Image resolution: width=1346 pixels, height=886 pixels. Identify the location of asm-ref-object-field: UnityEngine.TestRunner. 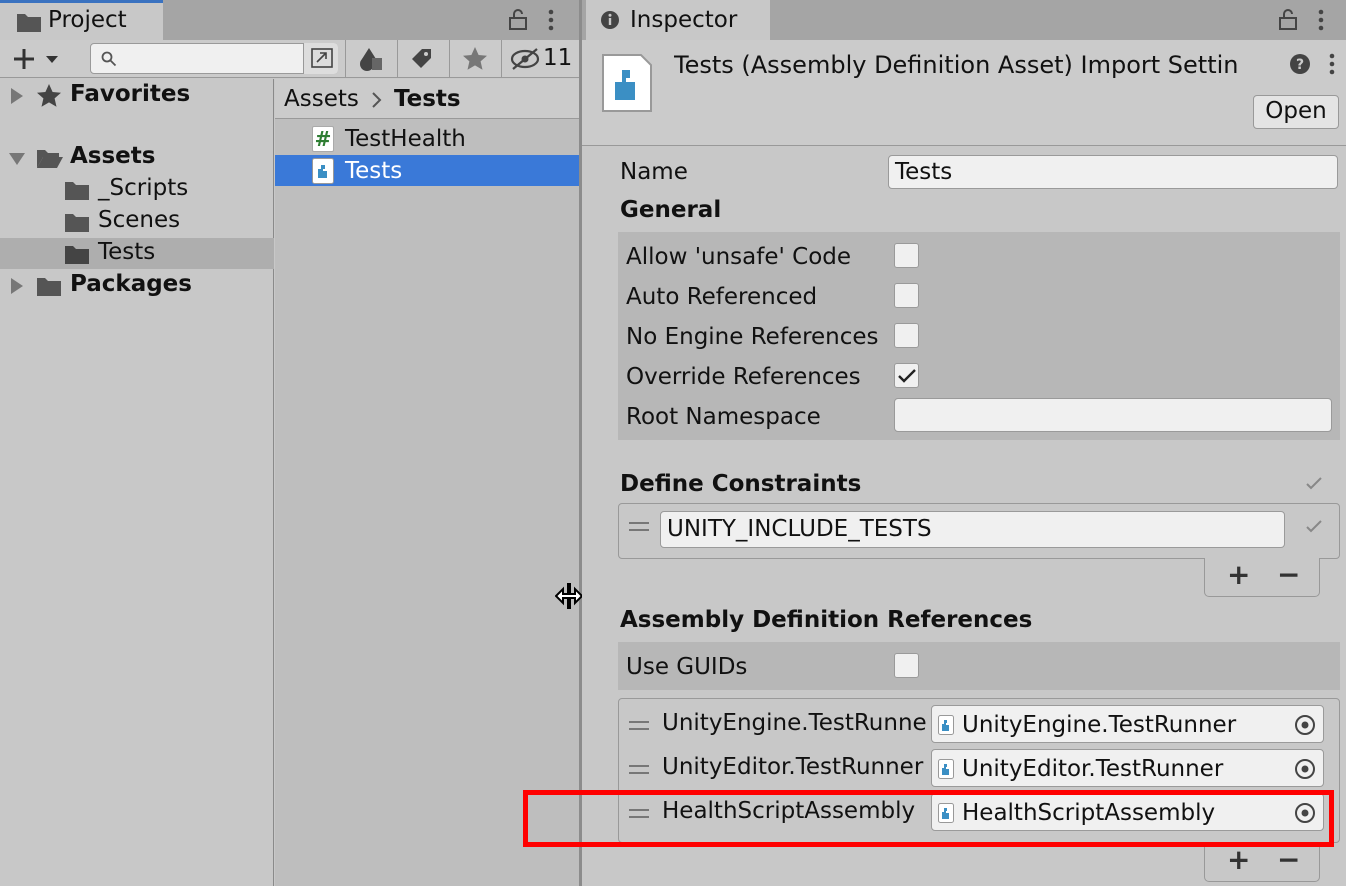
(1127, 724).